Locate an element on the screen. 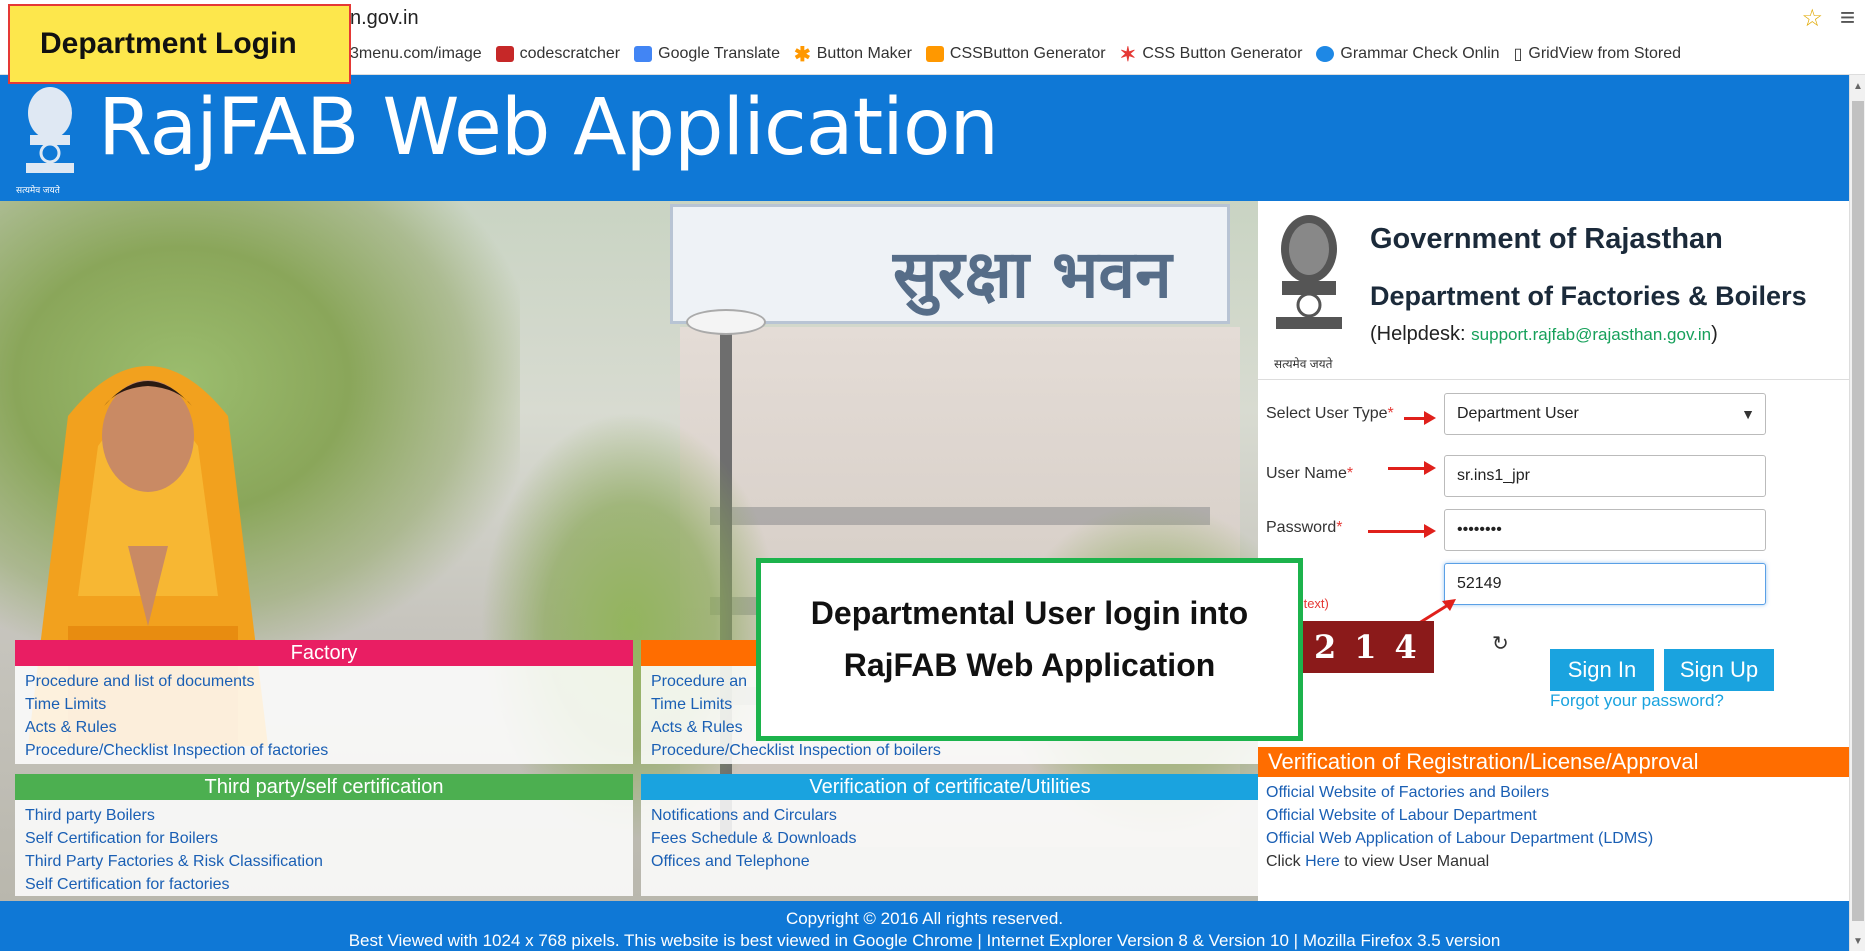 This screenshot has height=951, width=1865. ashoka-emblem-icon is located at coordinates (50, 130).